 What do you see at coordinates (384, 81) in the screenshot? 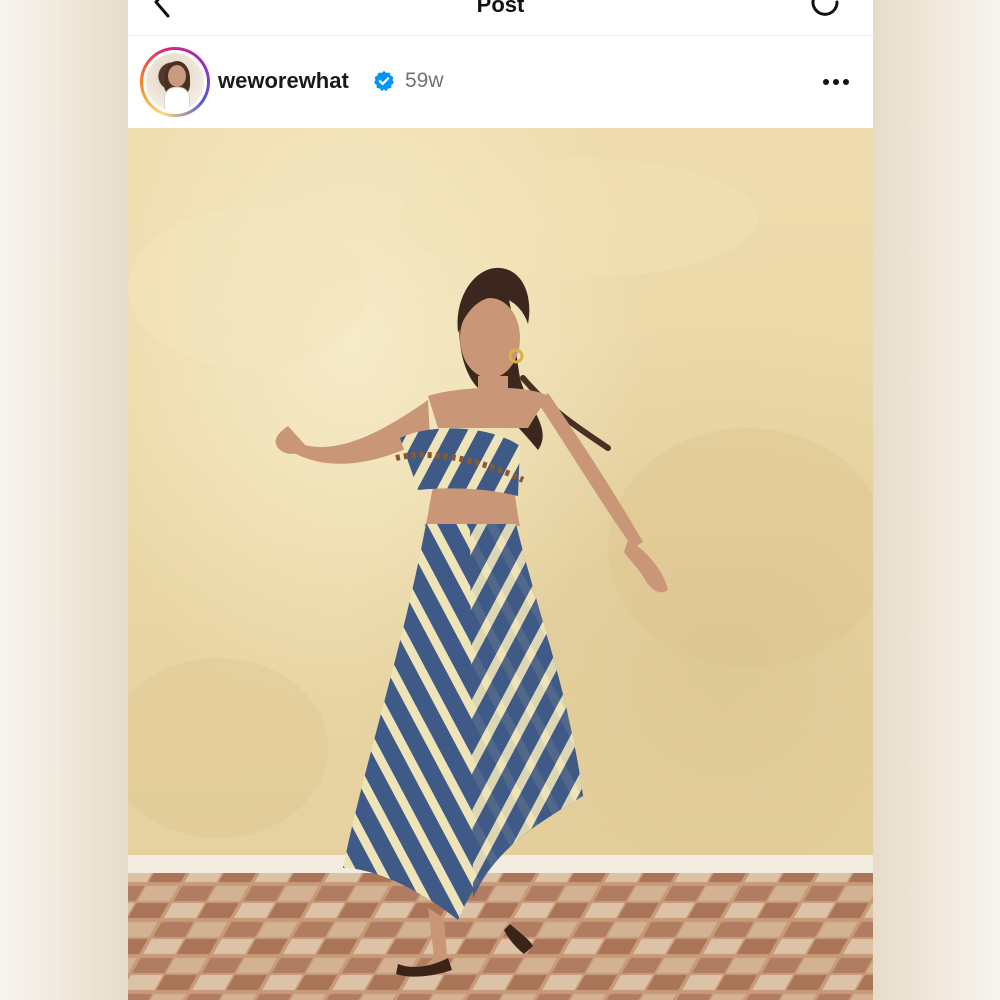
I see `verified-badge-icon` at bounding box center [384, 81].